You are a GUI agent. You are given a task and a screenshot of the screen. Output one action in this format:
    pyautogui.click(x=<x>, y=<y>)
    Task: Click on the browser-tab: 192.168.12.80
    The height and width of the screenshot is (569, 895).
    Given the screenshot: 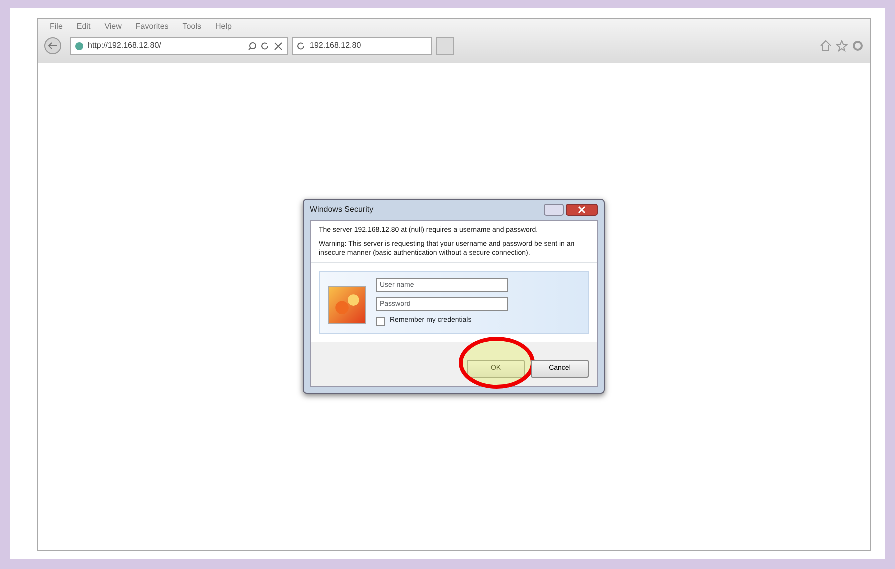 What is the action you would take?
    pyautogui.click(x=362, y=46)
    